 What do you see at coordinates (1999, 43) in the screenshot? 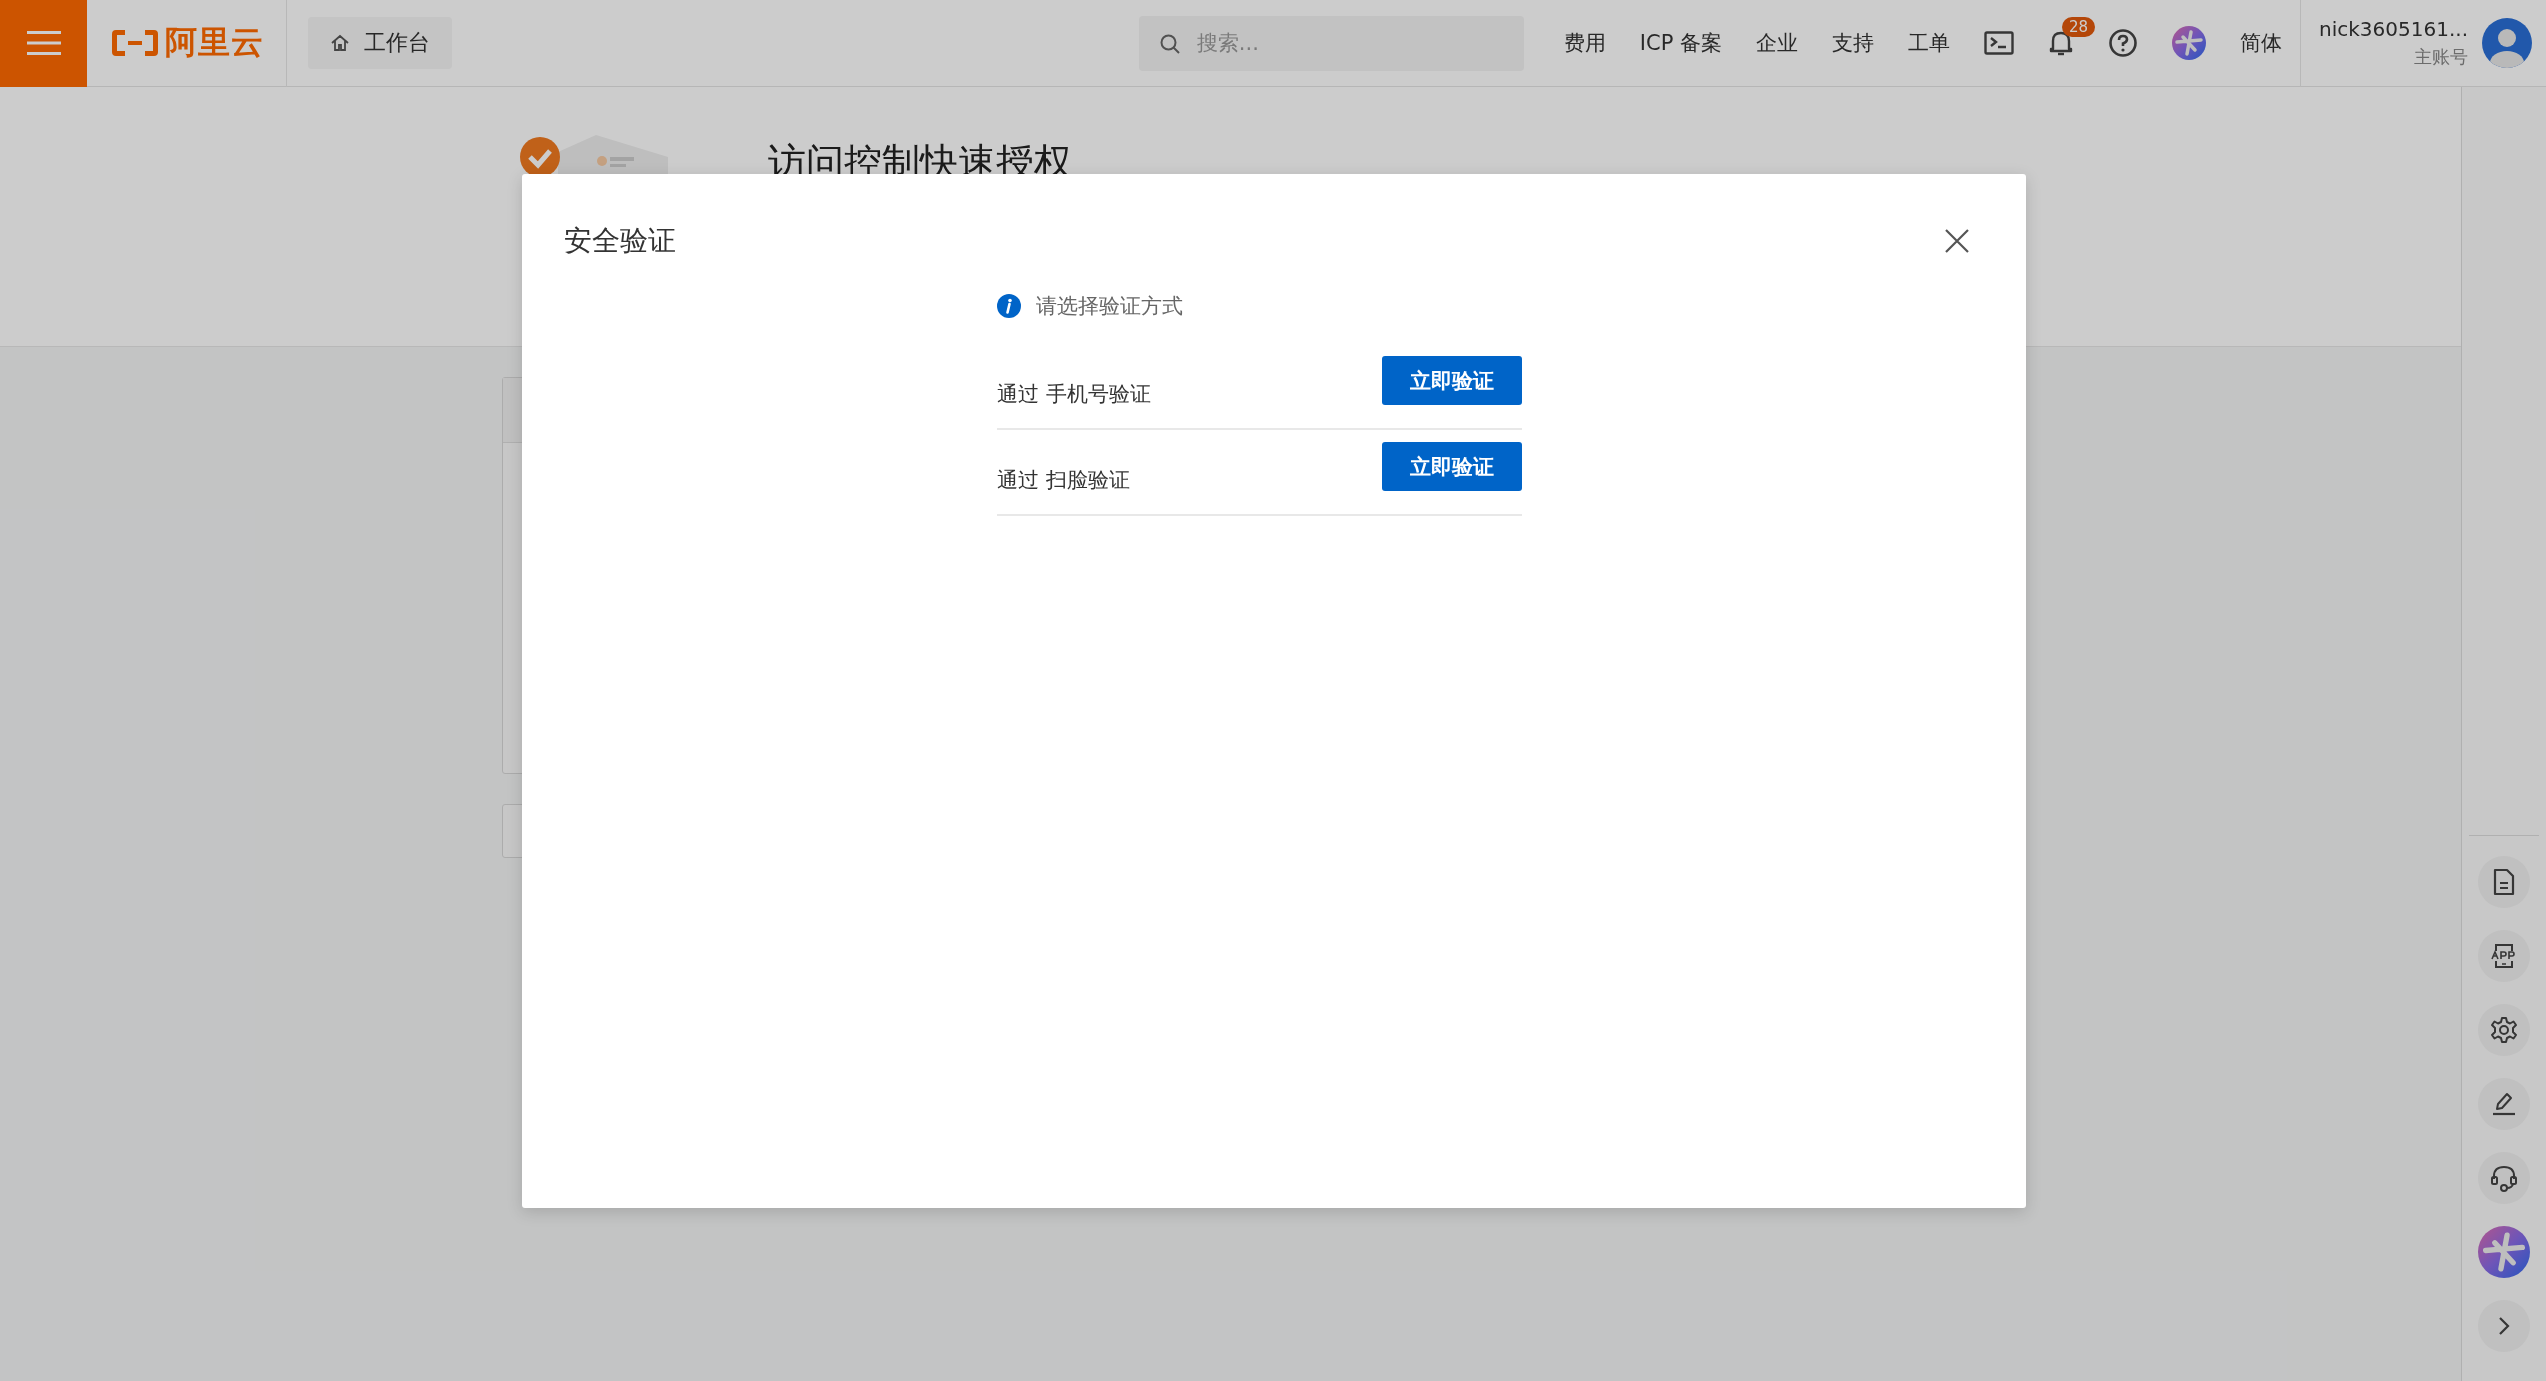
I see `terminal-icon` at bounding box center [1999, 43].